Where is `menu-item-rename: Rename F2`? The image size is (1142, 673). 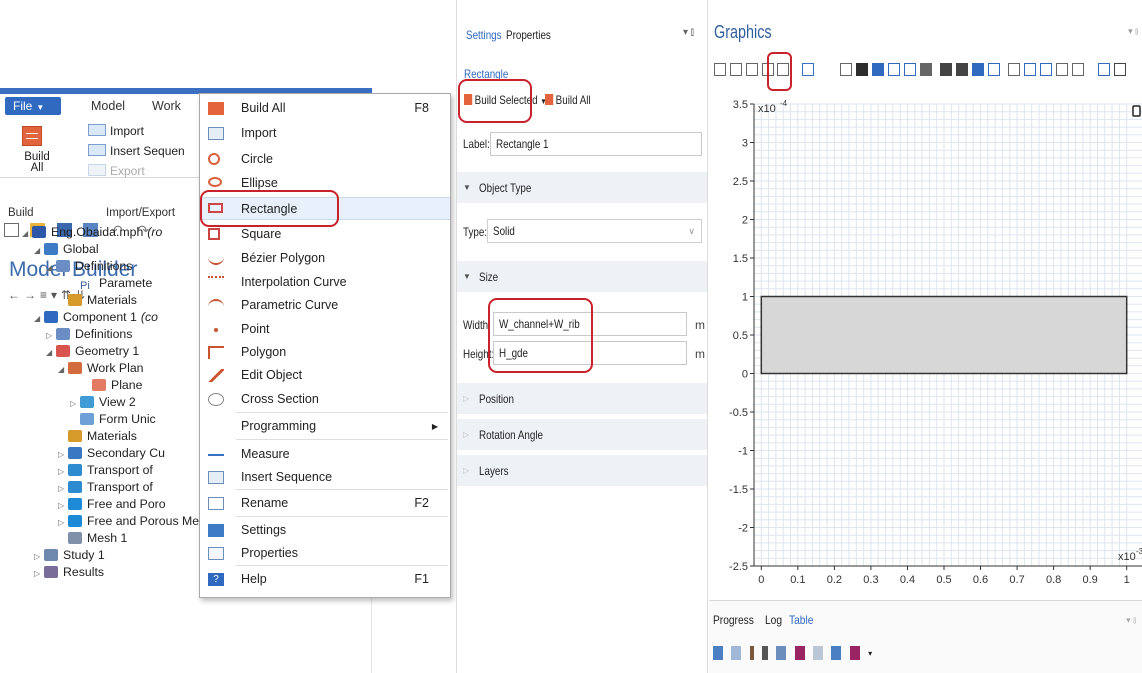 menu-item-rename: Rename F2 is located at coordinates (325, 503).